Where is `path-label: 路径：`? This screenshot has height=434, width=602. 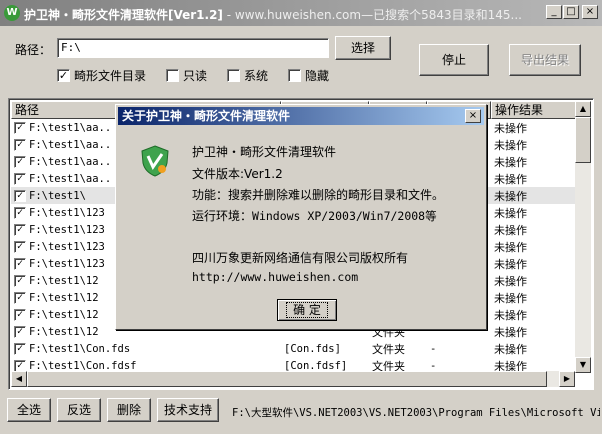 path-label: 路径： is located at coordinates (33, 50).